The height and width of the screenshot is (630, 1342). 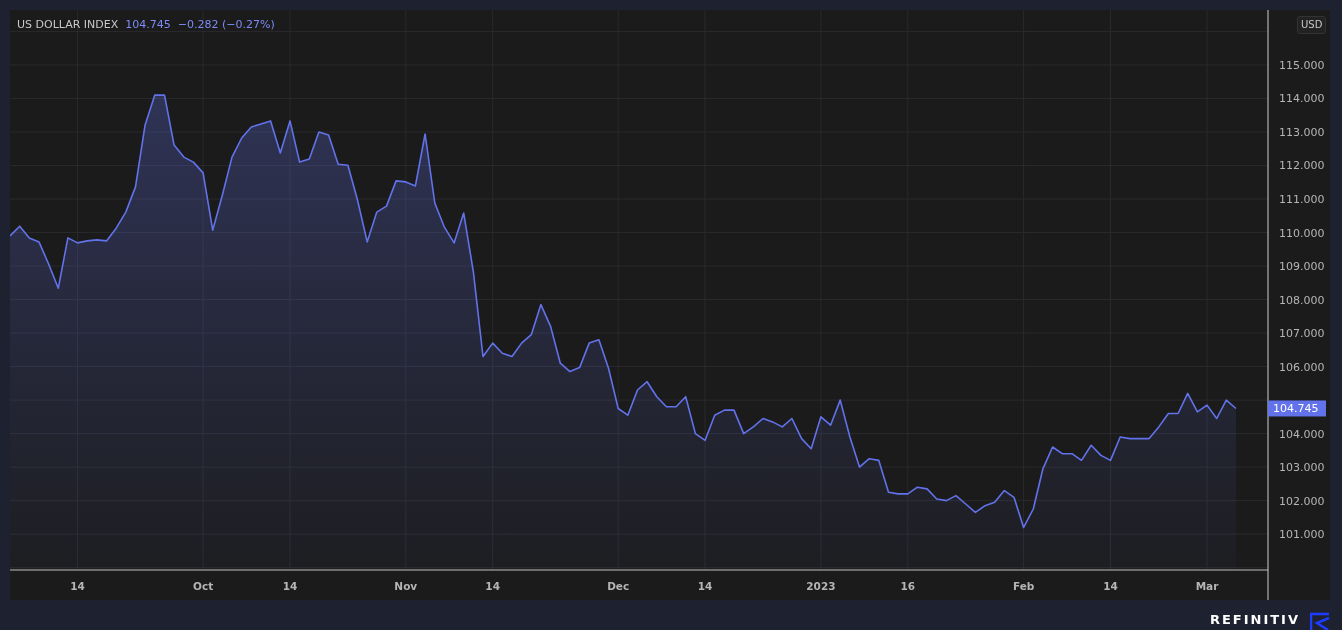 I want to click on y-tick-label: 102.000, so click(x=1302, y=501).